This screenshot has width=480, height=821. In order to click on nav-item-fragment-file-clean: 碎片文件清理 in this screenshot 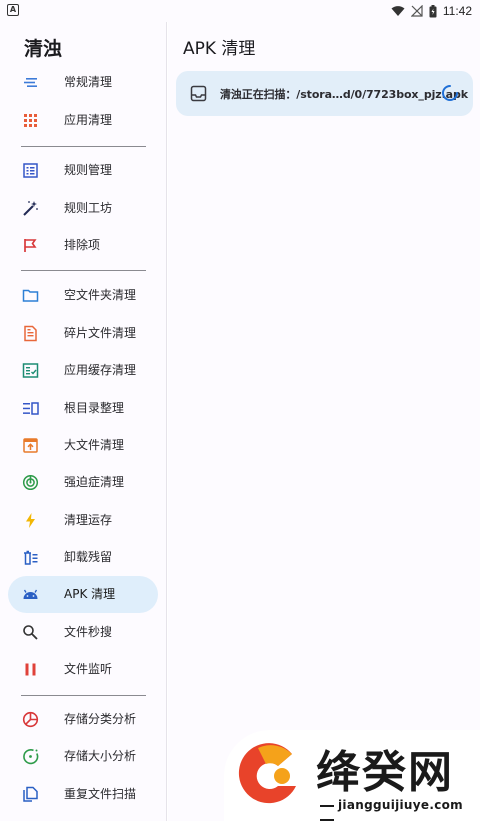, I will do `click(83, 333)`.